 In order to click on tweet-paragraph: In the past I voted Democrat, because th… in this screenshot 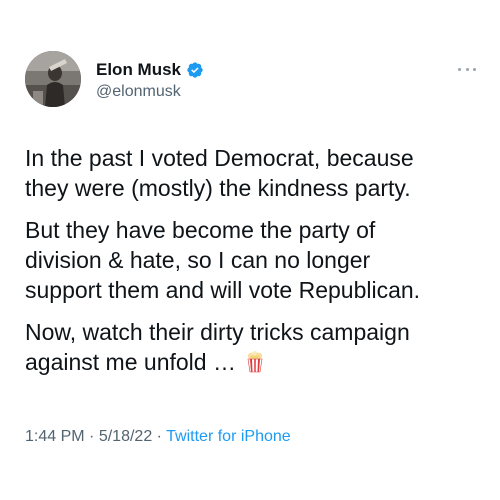, I will do `click(255, 173)`.